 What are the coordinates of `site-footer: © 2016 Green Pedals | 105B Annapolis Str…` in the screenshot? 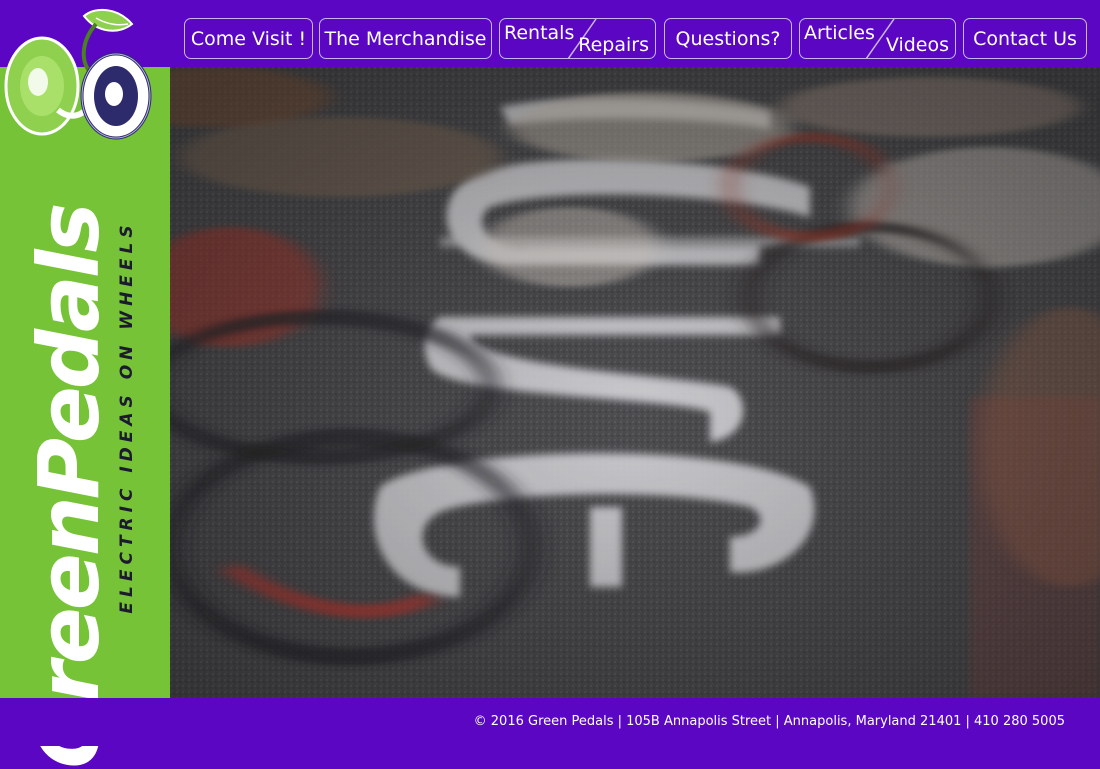 It's located at (550, 722).